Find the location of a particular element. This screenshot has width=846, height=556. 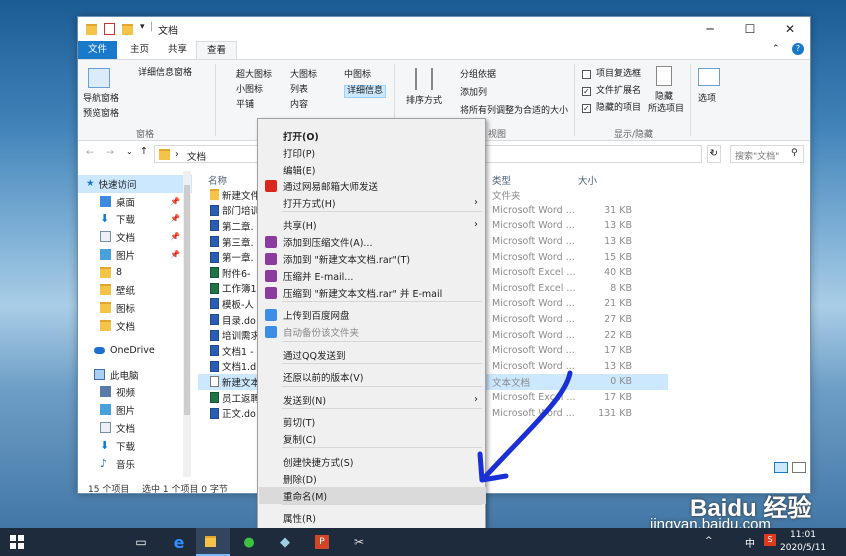

help-icon: ? is located at coordinates (798, 49).